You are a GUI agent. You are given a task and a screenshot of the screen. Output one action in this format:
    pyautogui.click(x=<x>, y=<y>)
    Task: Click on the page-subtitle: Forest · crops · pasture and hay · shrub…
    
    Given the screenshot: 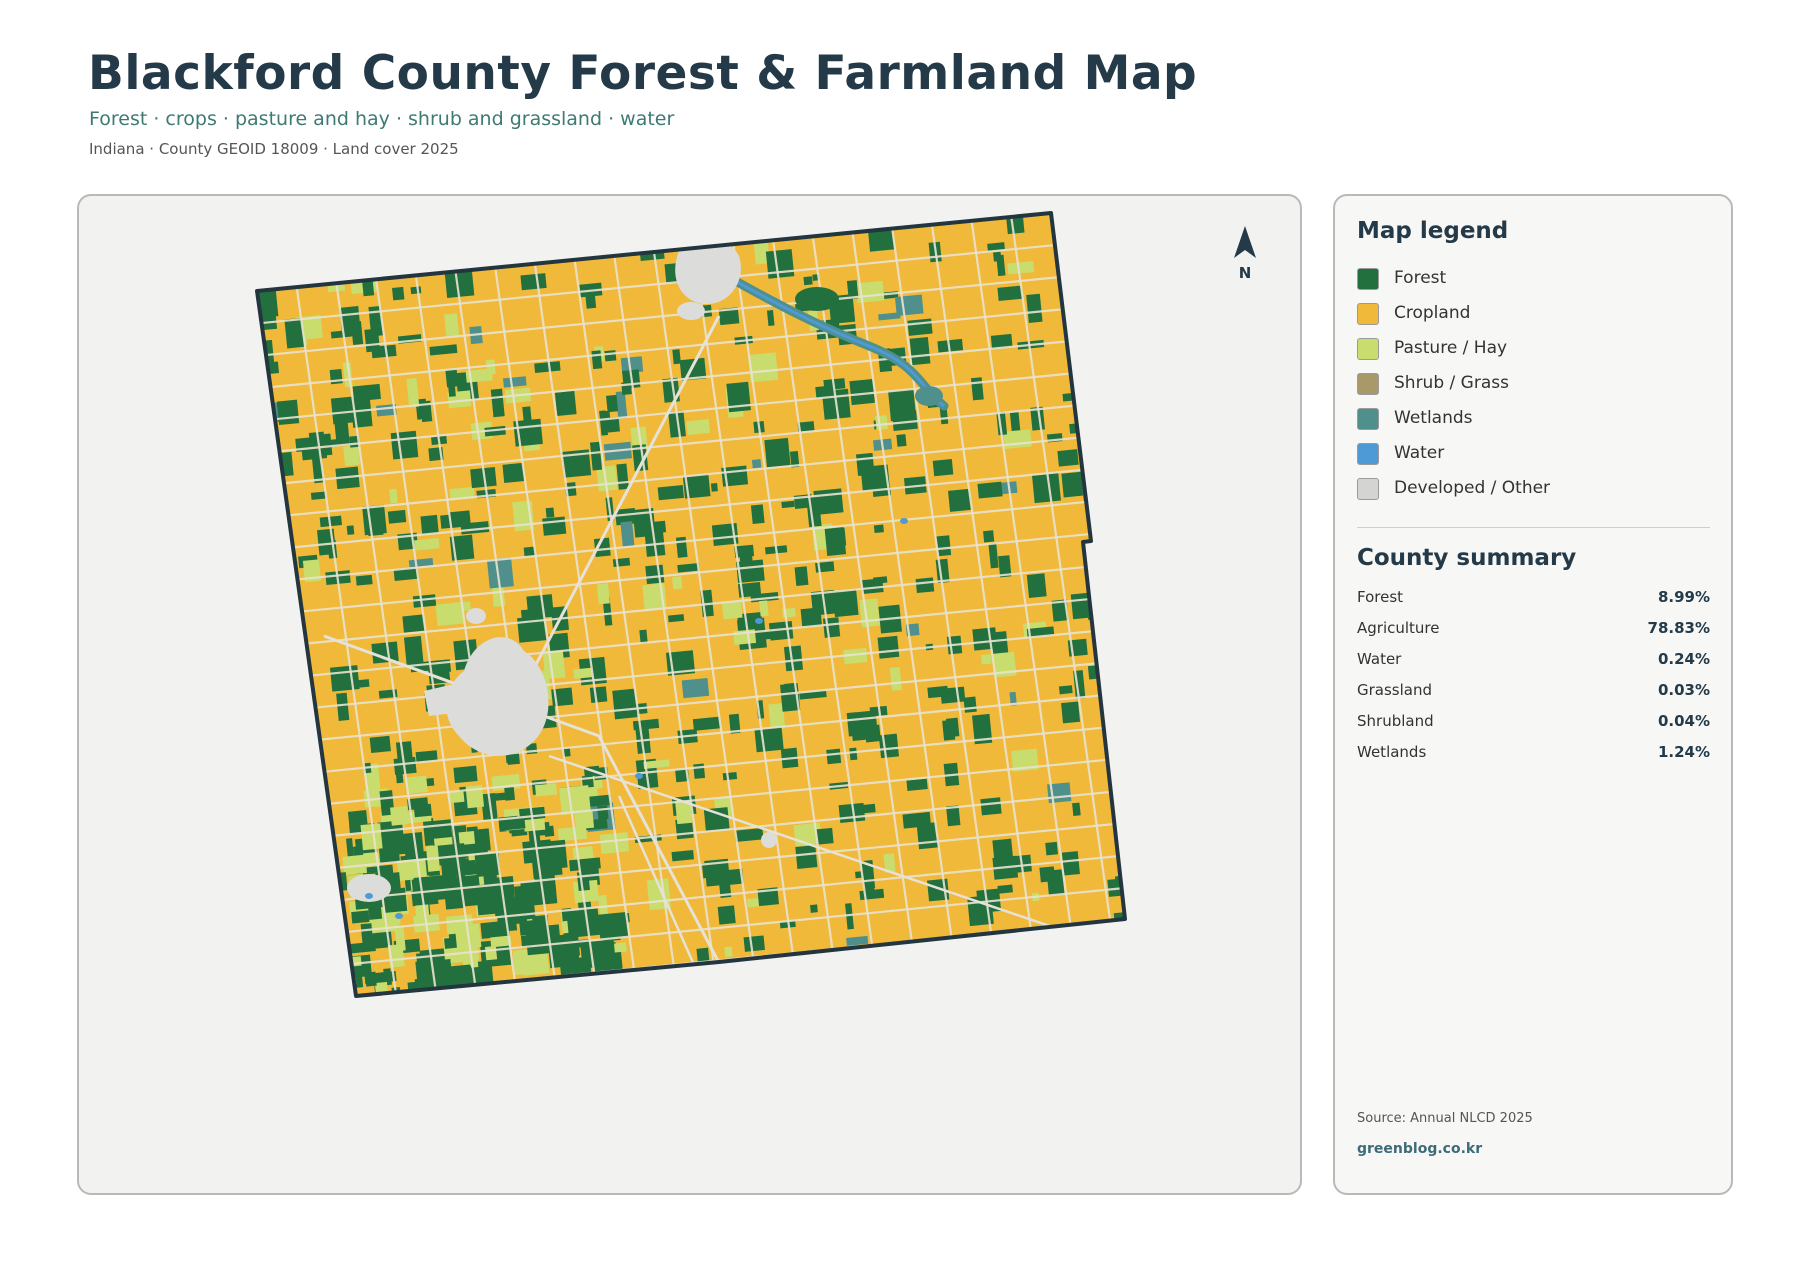 What is the action you would take?
    pyautogui.click(x=382, y=119)
    